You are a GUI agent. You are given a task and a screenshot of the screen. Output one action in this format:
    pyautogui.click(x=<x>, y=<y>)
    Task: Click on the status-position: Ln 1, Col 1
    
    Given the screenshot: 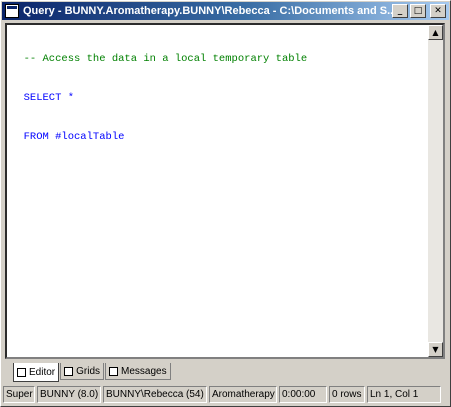 What is the action you would take?
    pyautogui.click(x=404, y=394)
    